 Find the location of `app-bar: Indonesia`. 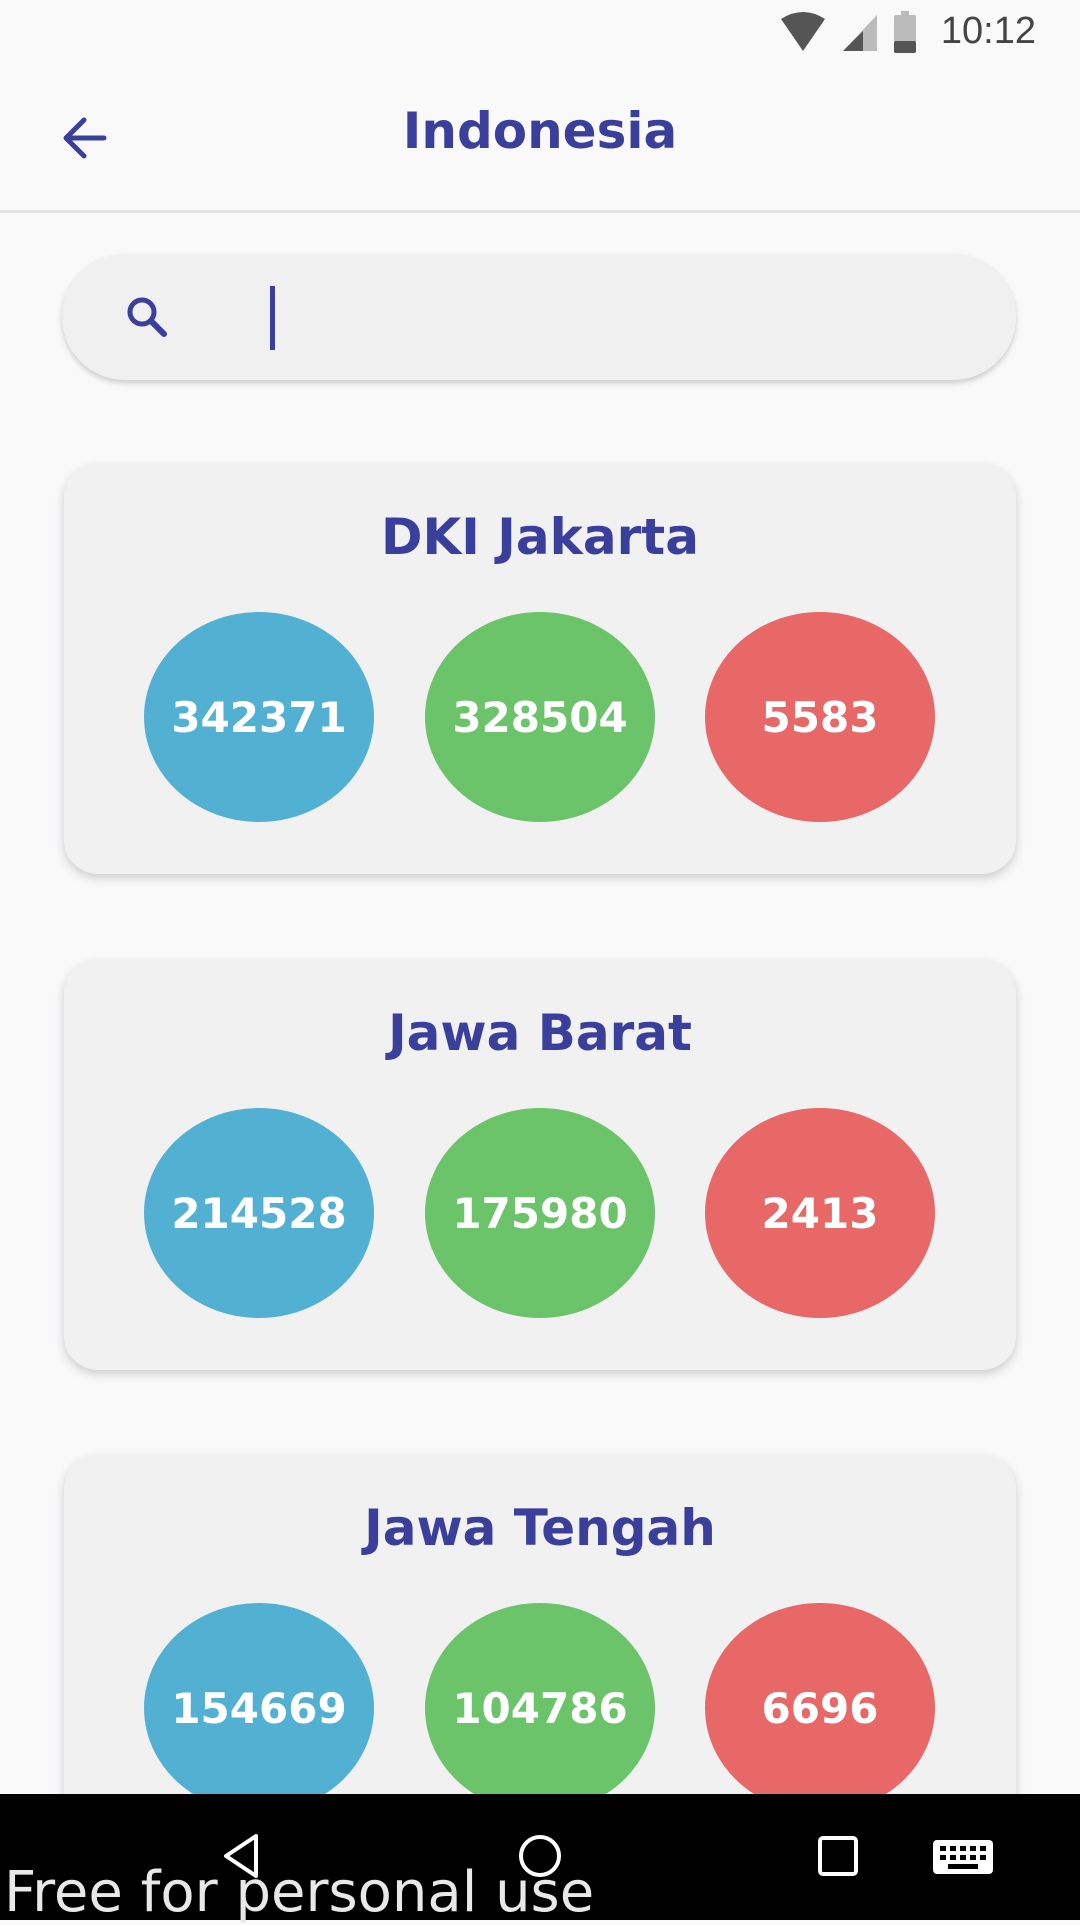

app-bar: Indonesia is located at coordinates (540, 138).